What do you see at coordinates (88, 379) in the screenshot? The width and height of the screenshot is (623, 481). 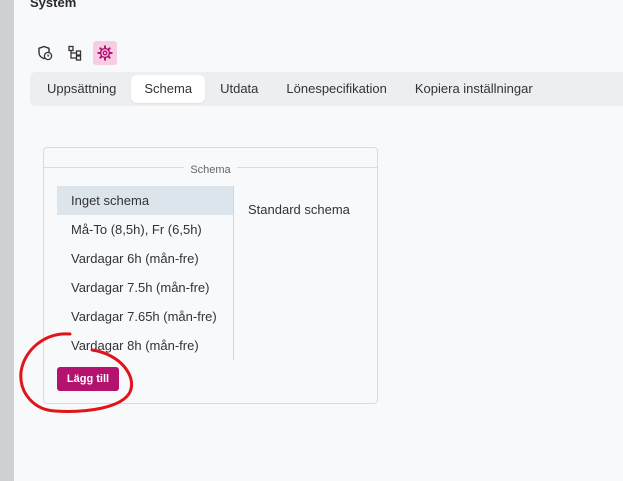 I see `add-schema-button: Lägg till` at bounding box center [88, 379].